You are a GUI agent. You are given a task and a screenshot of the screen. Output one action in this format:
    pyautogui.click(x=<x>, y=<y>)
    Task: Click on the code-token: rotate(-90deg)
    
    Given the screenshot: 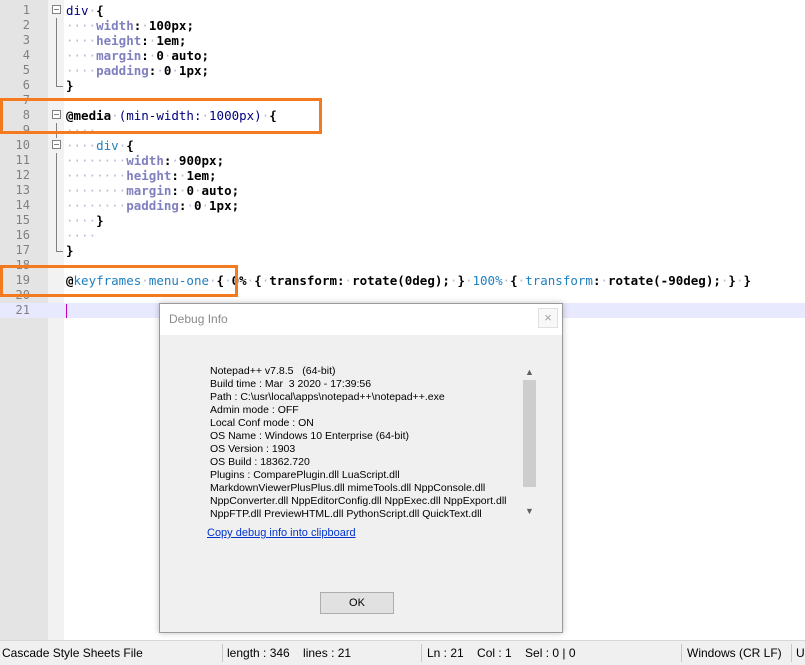 What is the action you would take?
    pyautogui.click(x=661, y=280)
    